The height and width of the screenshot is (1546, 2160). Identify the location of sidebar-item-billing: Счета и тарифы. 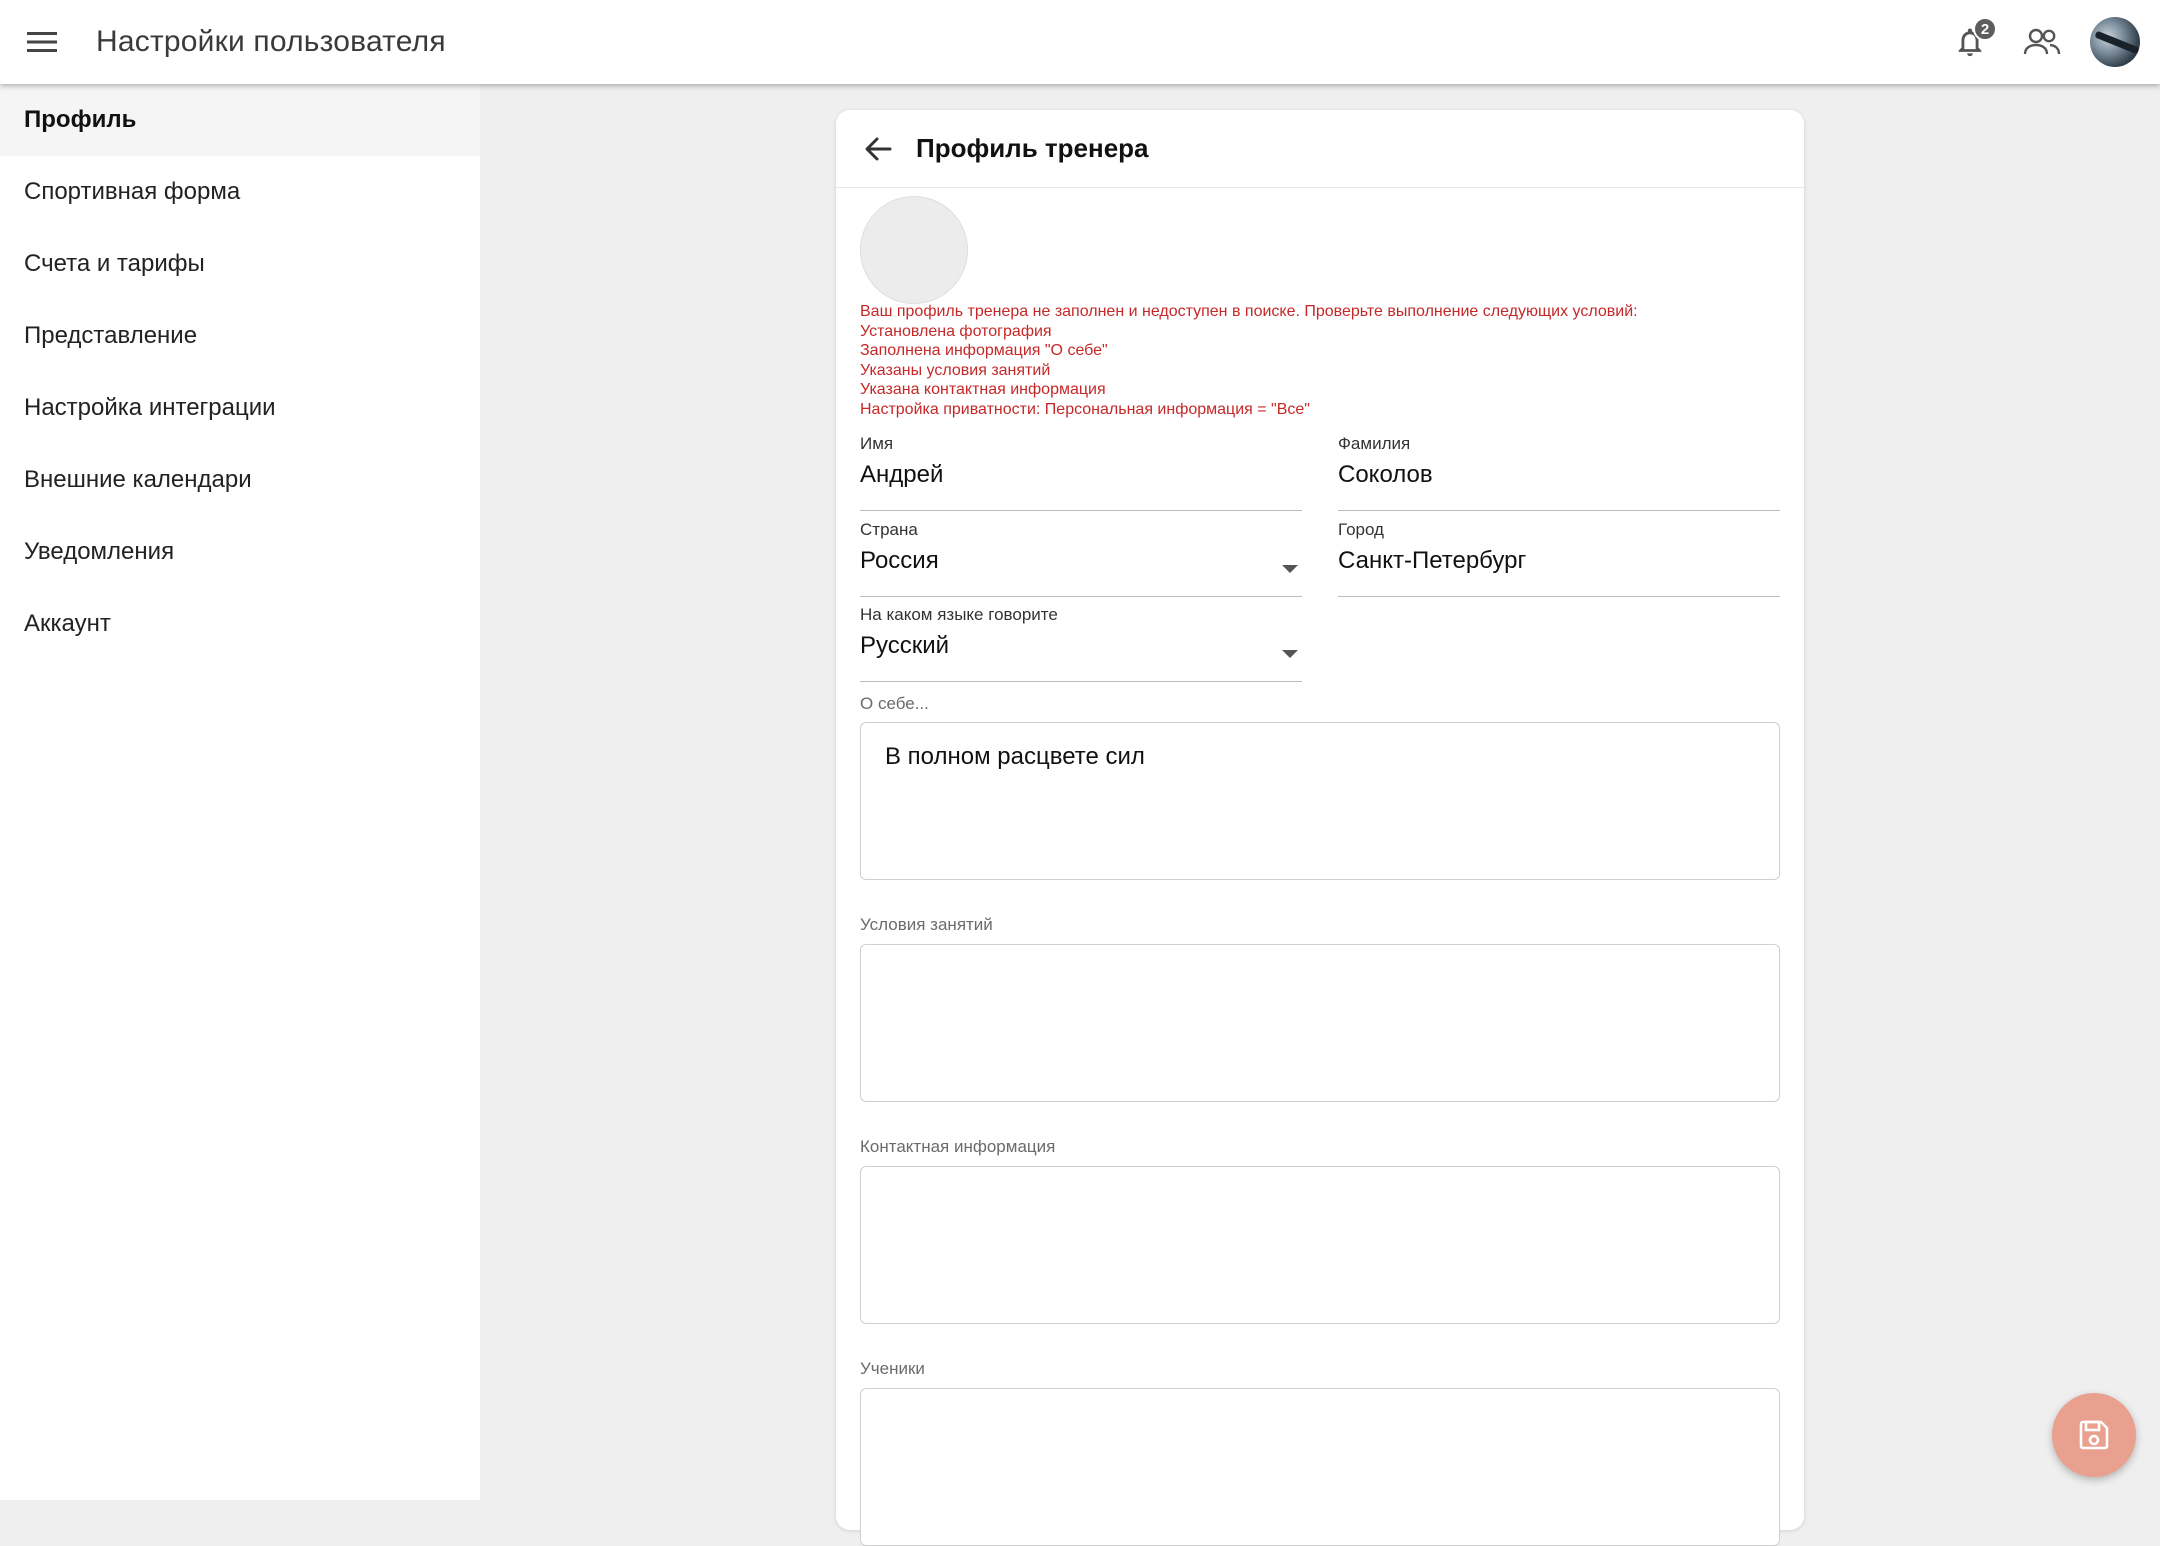
(240, 264).